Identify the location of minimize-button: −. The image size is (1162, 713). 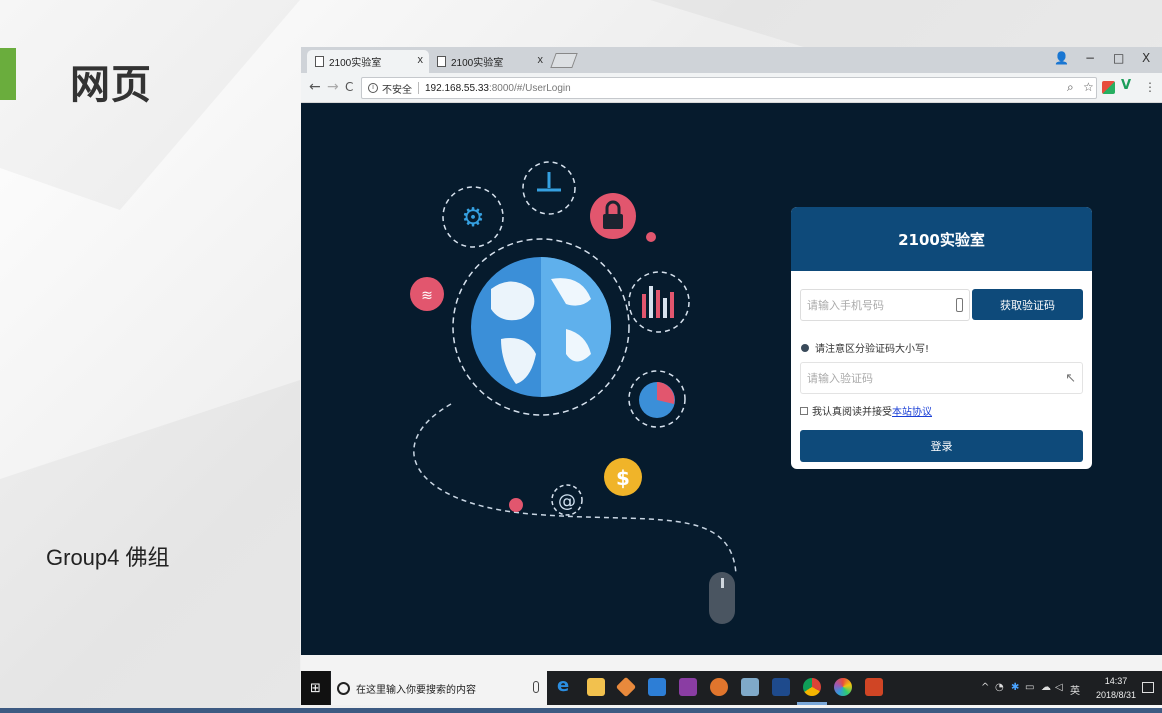
(1090, 58).